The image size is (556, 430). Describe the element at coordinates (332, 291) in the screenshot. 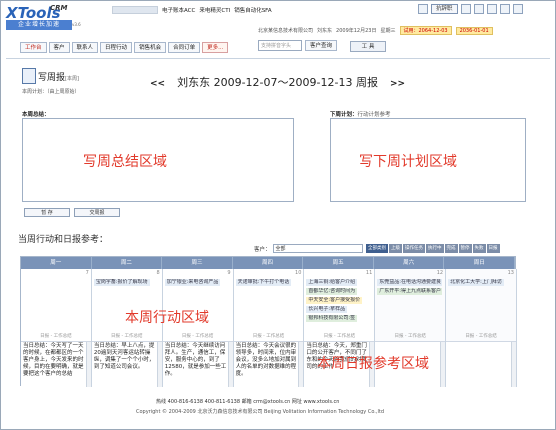

I see `action-item: 首都华亿:咨询时间为` at that location.